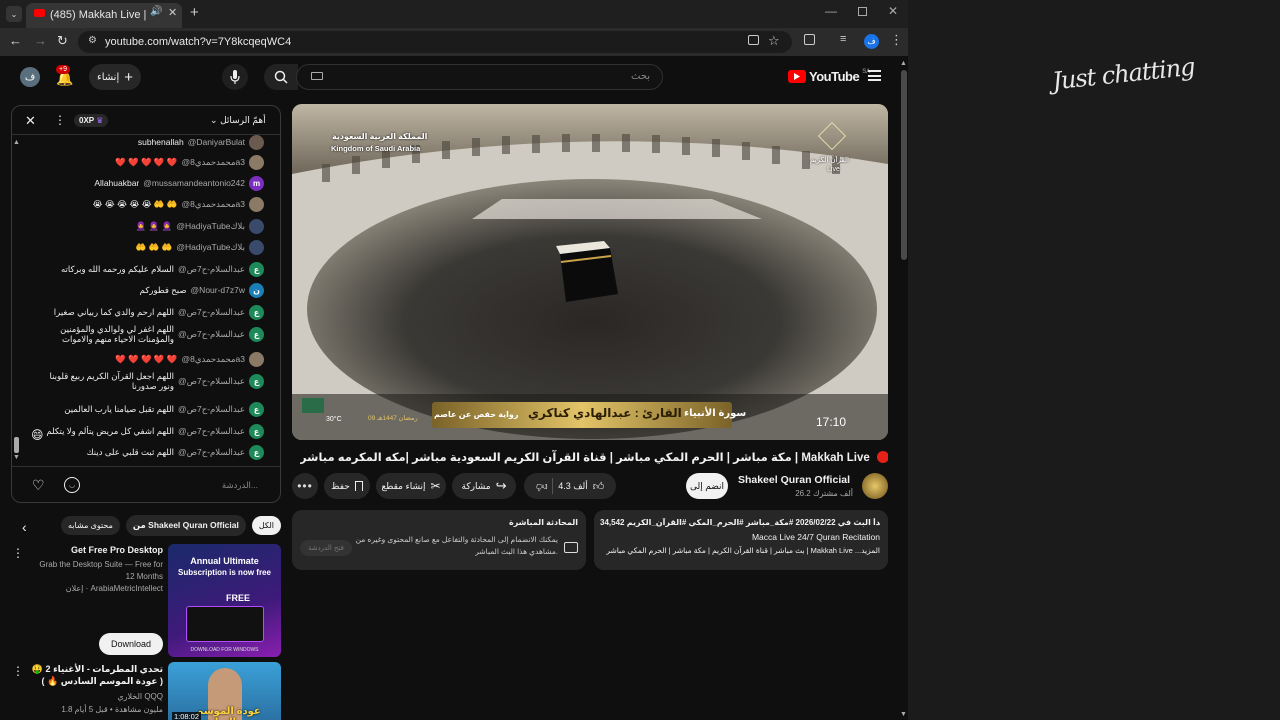  What do you see at coordinates (72, 485) in the screenshot?
I see `emoji-icon: ◡` at bounding box center [72, 485].